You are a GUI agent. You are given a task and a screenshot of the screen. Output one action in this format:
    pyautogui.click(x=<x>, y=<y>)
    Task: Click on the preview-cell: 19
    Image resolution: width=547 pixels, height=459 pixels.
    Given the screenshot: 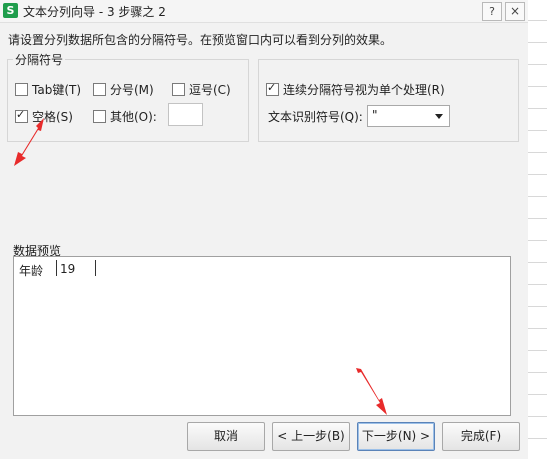 What is the action you would take?
    pyautogui.click(x=68, y=269)
    